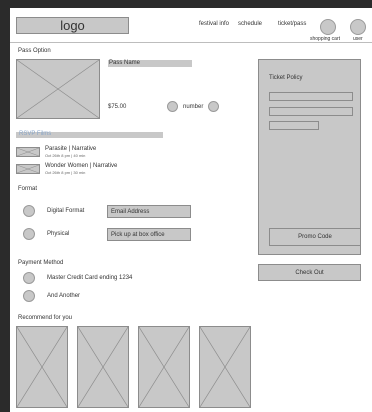 The height and width of the screenshot is (412, 372). Describe the element at coordinates (65, 155) in the screenshot. I see `film-meta: Oct 26th 8 pm | 40 min` at that location.